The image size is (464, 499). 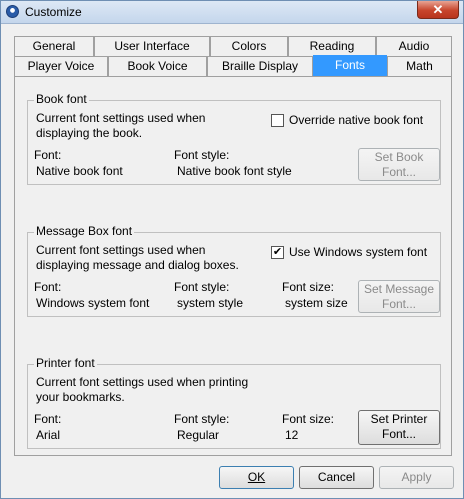 What do you see at coordinates (332, 46) in the screenshot?
I see `tab-reading: Reading` at bounding box center [332, 46].